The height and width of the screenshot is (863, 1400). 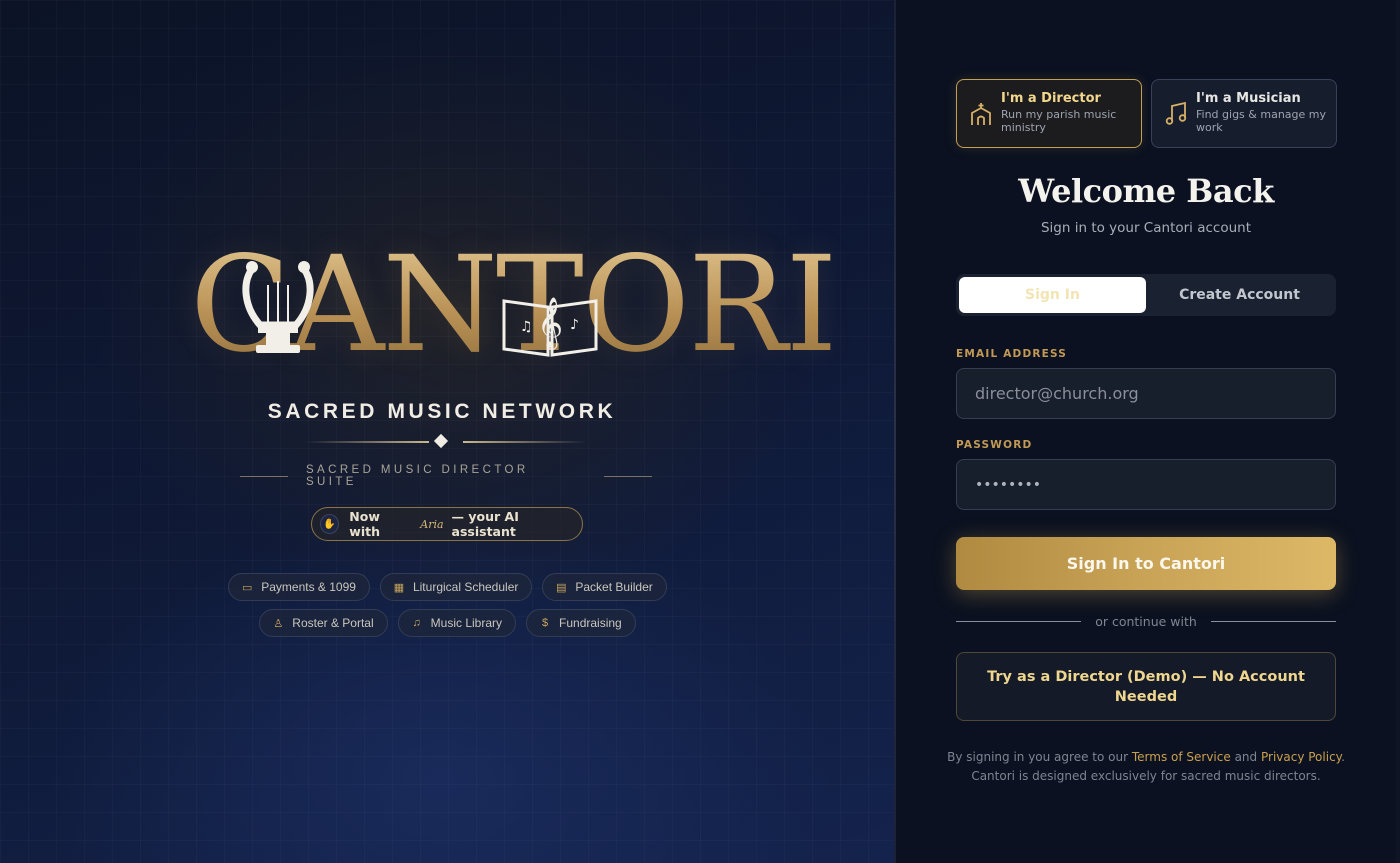 What do you see at coordinates (278, 307) in the screenshot?
I see `lyre-icon` at bounding box center [278, 307].